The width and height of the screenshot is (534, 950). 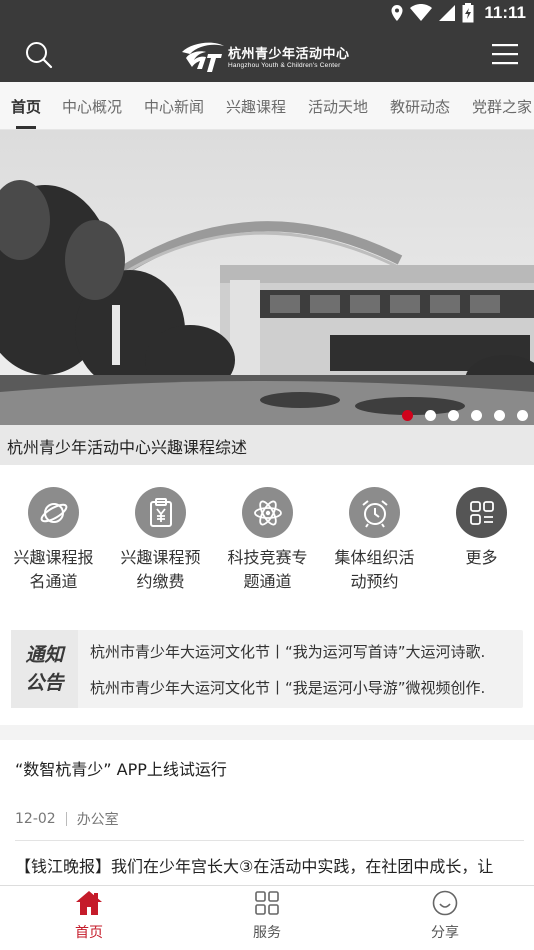 What do you see at coordinates (35, 819) in the screenshot?
I see `news-date: 12-02` at bounding box center [35, 819].